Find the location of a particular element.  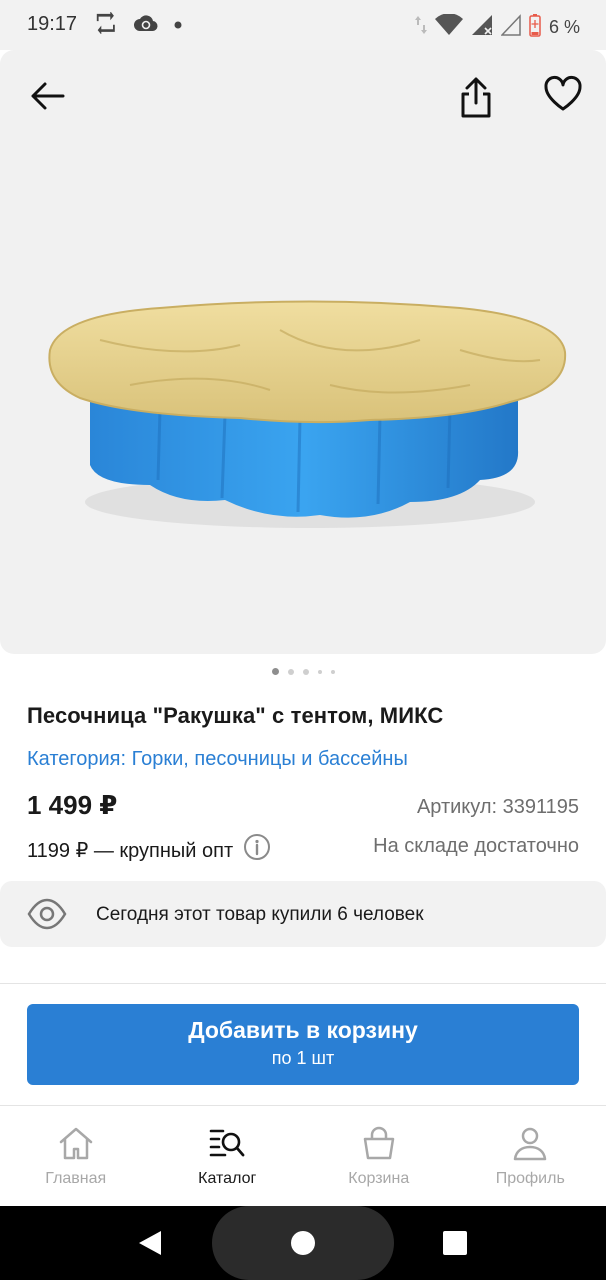

add-to-cart-button: Добавить в корзину по 1 шт is located at coordinates (303, 1044).